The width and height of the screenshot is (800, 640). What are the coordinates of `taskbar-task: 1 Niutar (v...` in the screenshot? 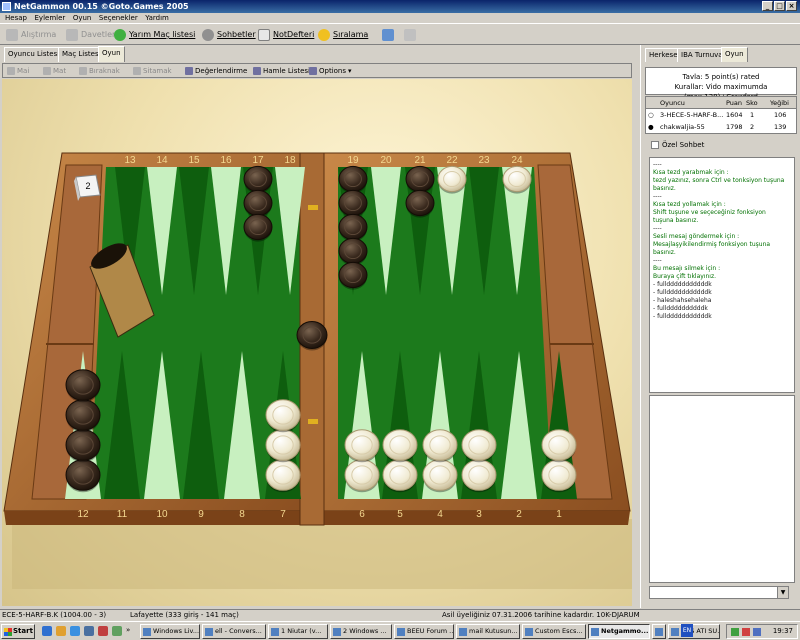 It's located at (298, 631).